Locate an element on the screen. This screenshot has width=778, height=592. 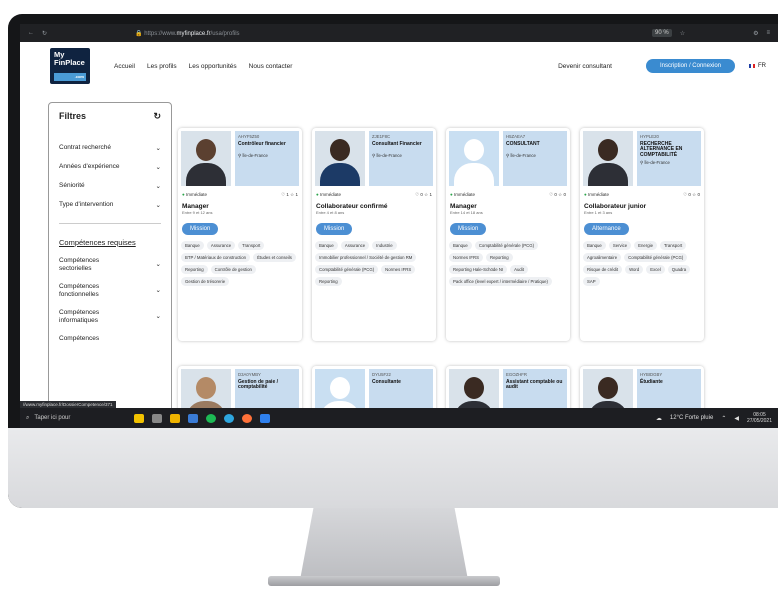
skills-title: Compétences requises is located at coordinates (97, 242).